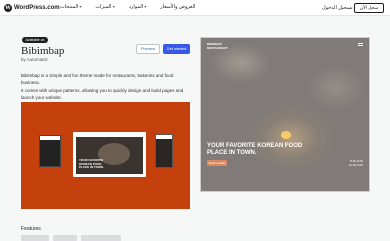 This screenshot has width=390, height=241. What do you see at coordinates (369, 8) in the screenshot?
I see `signup-button: سجل الآن` at bounding box center [369, 8].